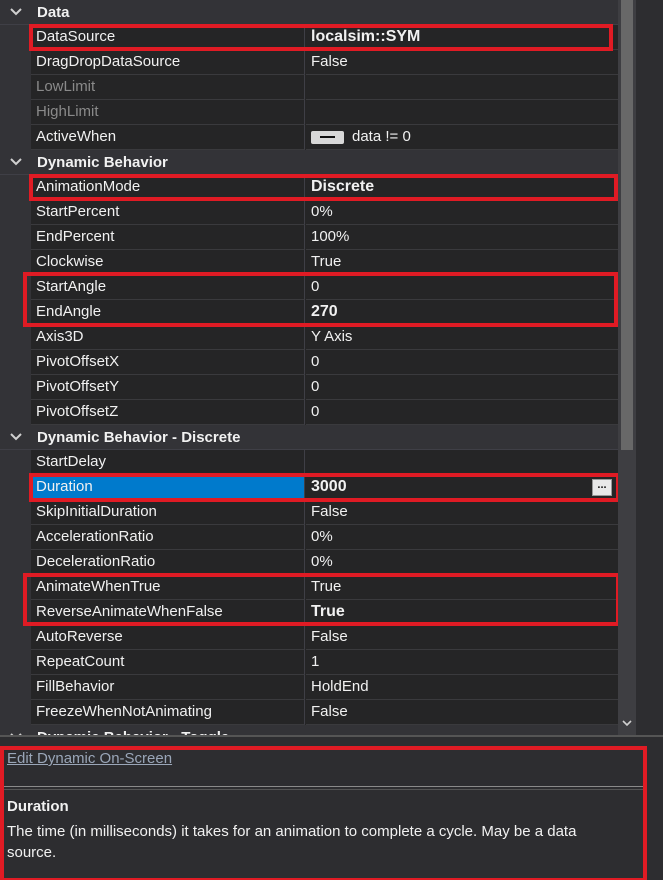 This screenshot has height=880, width=663. Describe the element at coordinates (309, 687) in the screenshot. I see `property-row-fillbehavior: FillBehavior HoldEnd` at that location.